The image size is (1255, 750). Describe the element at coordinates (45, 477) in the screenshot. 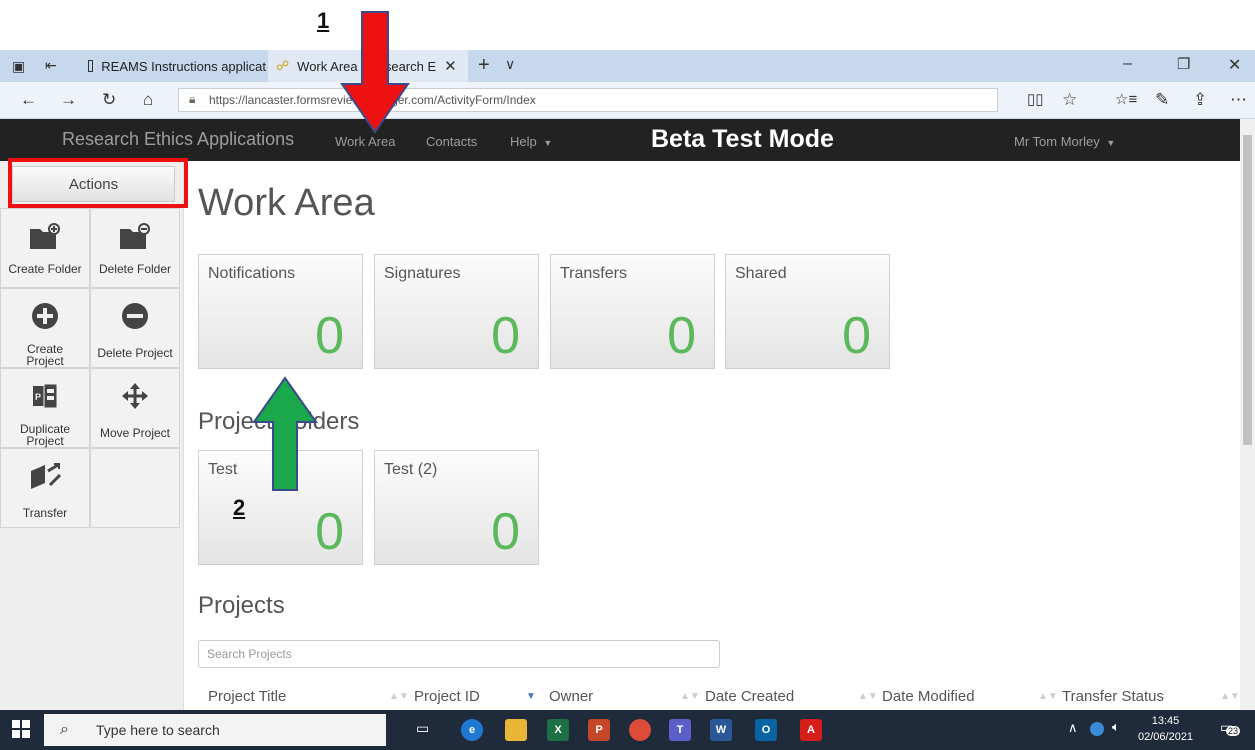

I see `transfer-icon` at that location.